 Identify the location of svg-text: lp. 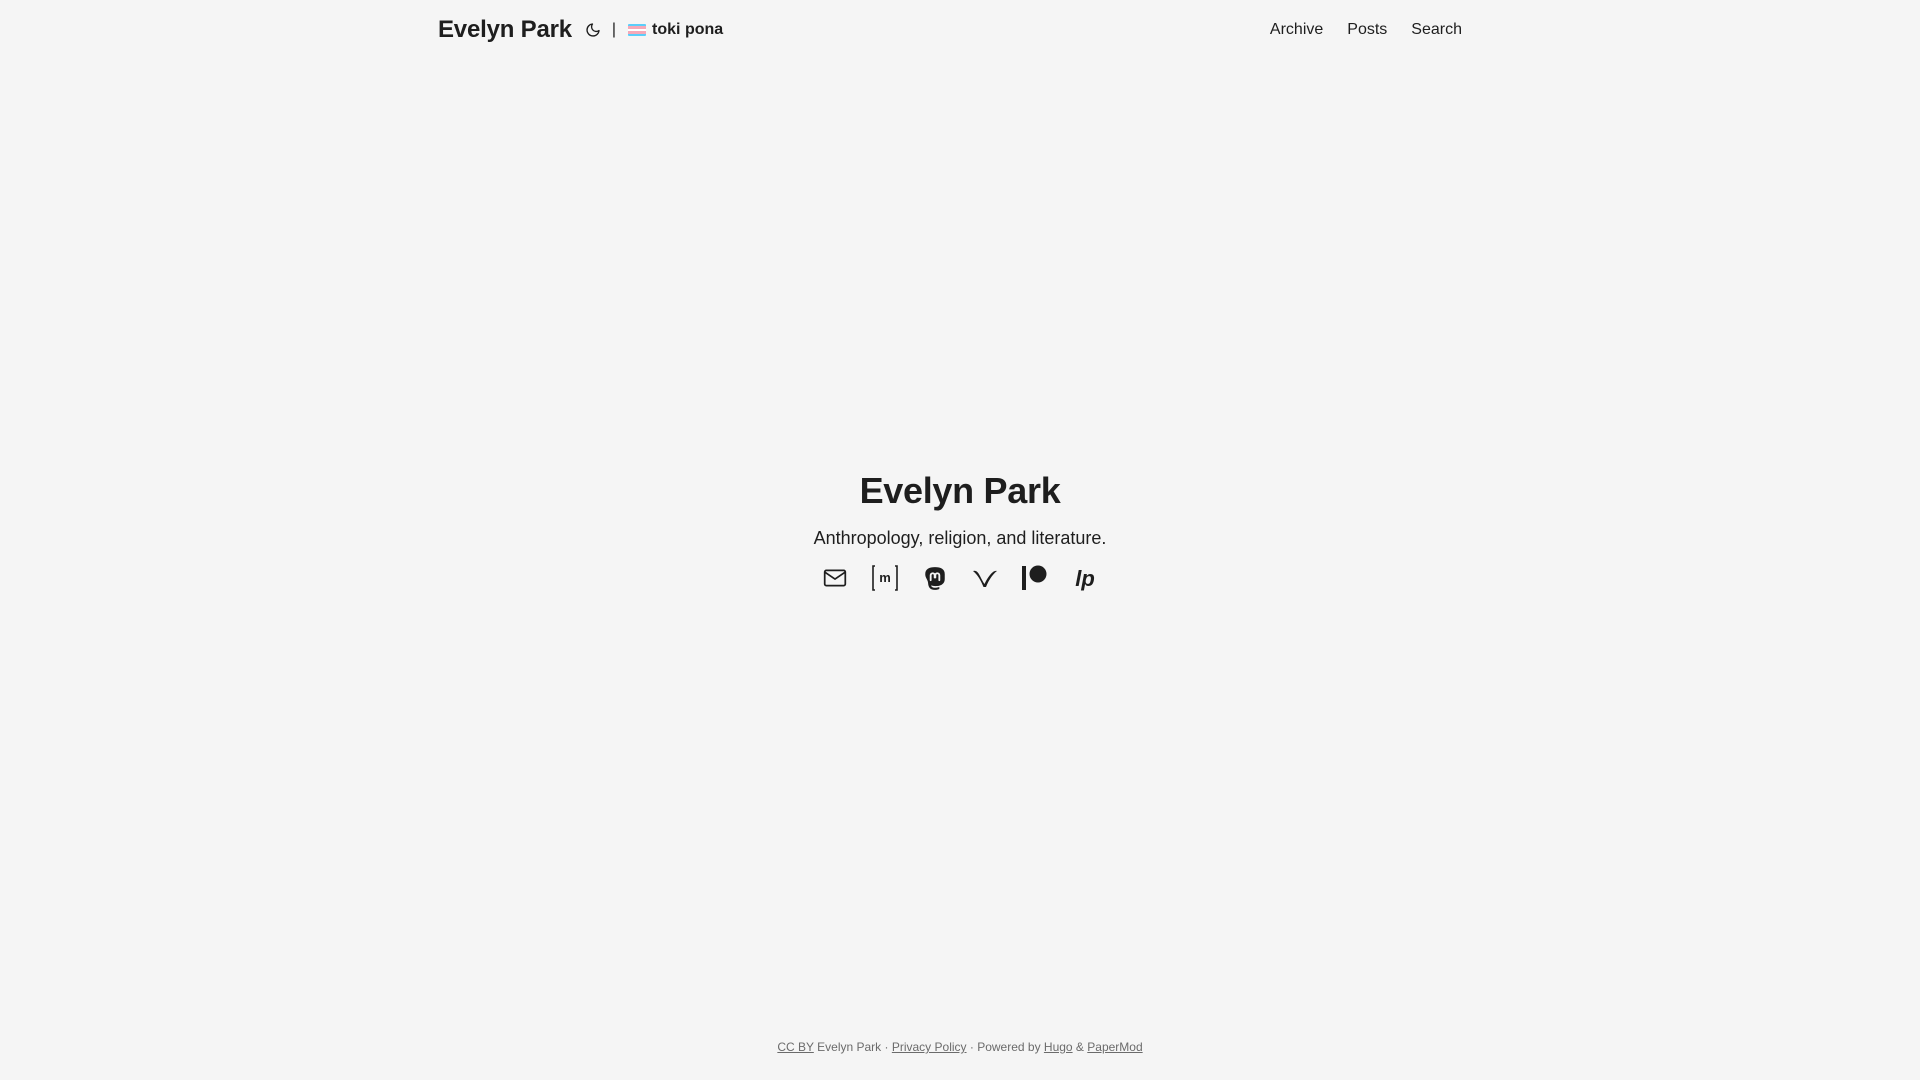
(1085, 578).